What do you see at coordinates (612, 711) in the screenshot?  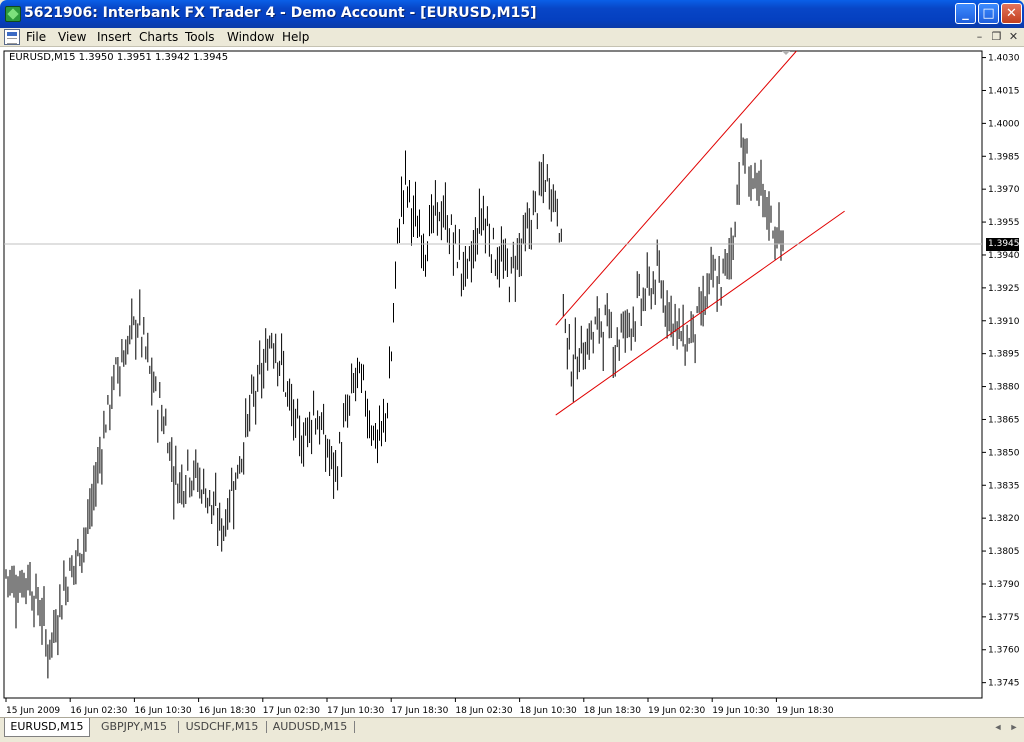 I see `x-tick-label: 18 Jun 18:30` at bounding box center [612, 711].